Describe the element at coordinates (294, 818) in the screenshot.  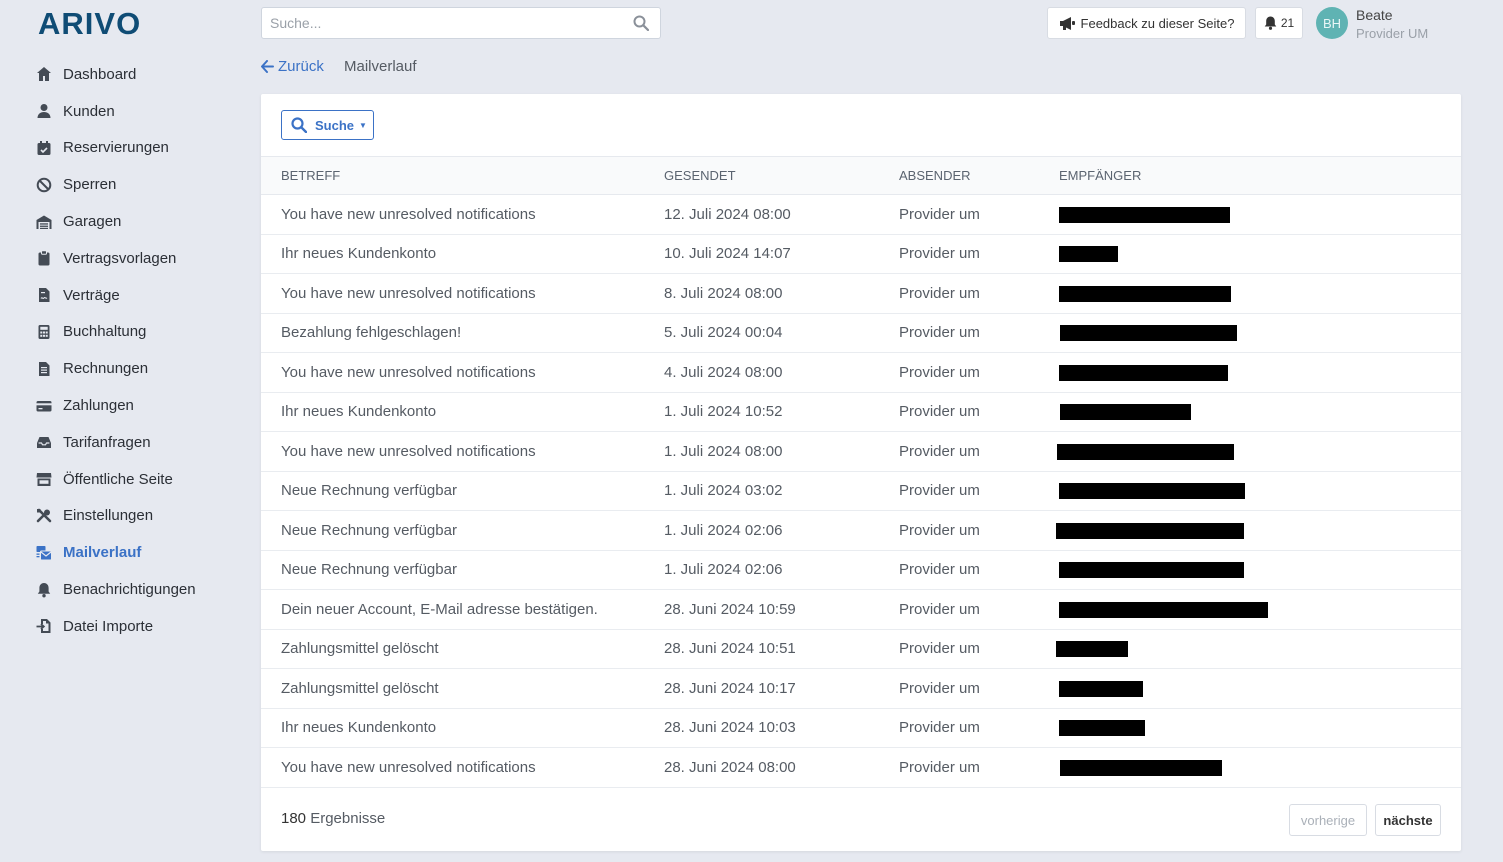
I see `result-count-number: 180` at that location.